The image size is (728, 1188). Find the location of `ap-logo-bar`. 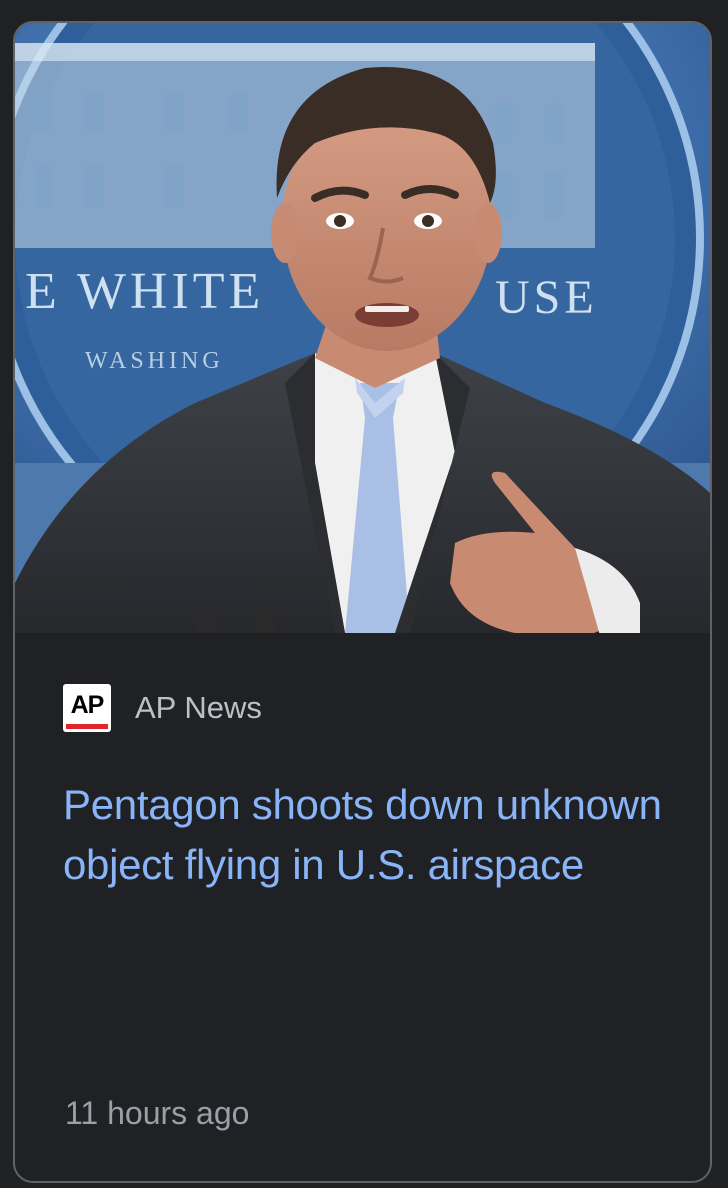

ap-logo-bar is located at coordinates (87, 726).